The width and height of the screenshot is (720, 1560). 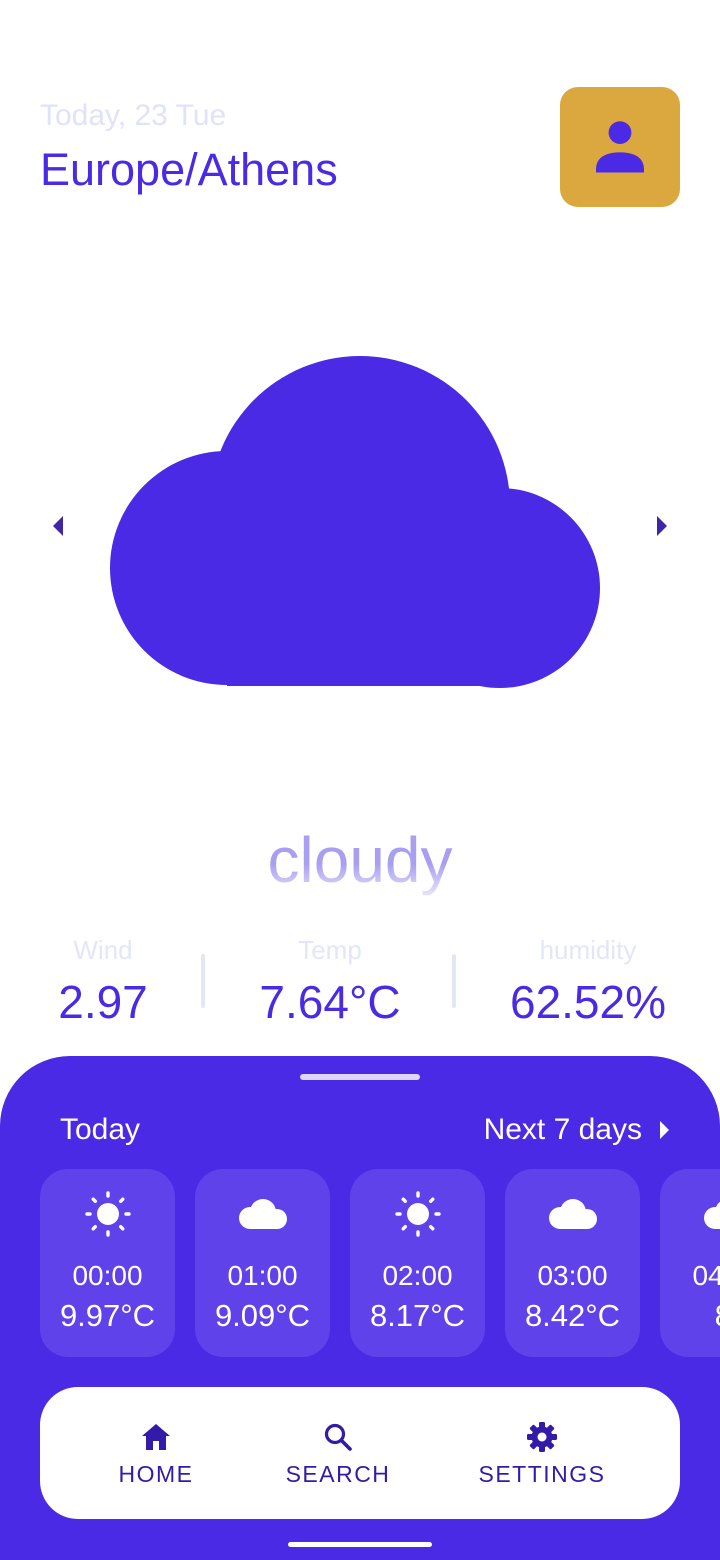 I want to click on humidity-value: 62.52%, so click(x=587, y=1002).